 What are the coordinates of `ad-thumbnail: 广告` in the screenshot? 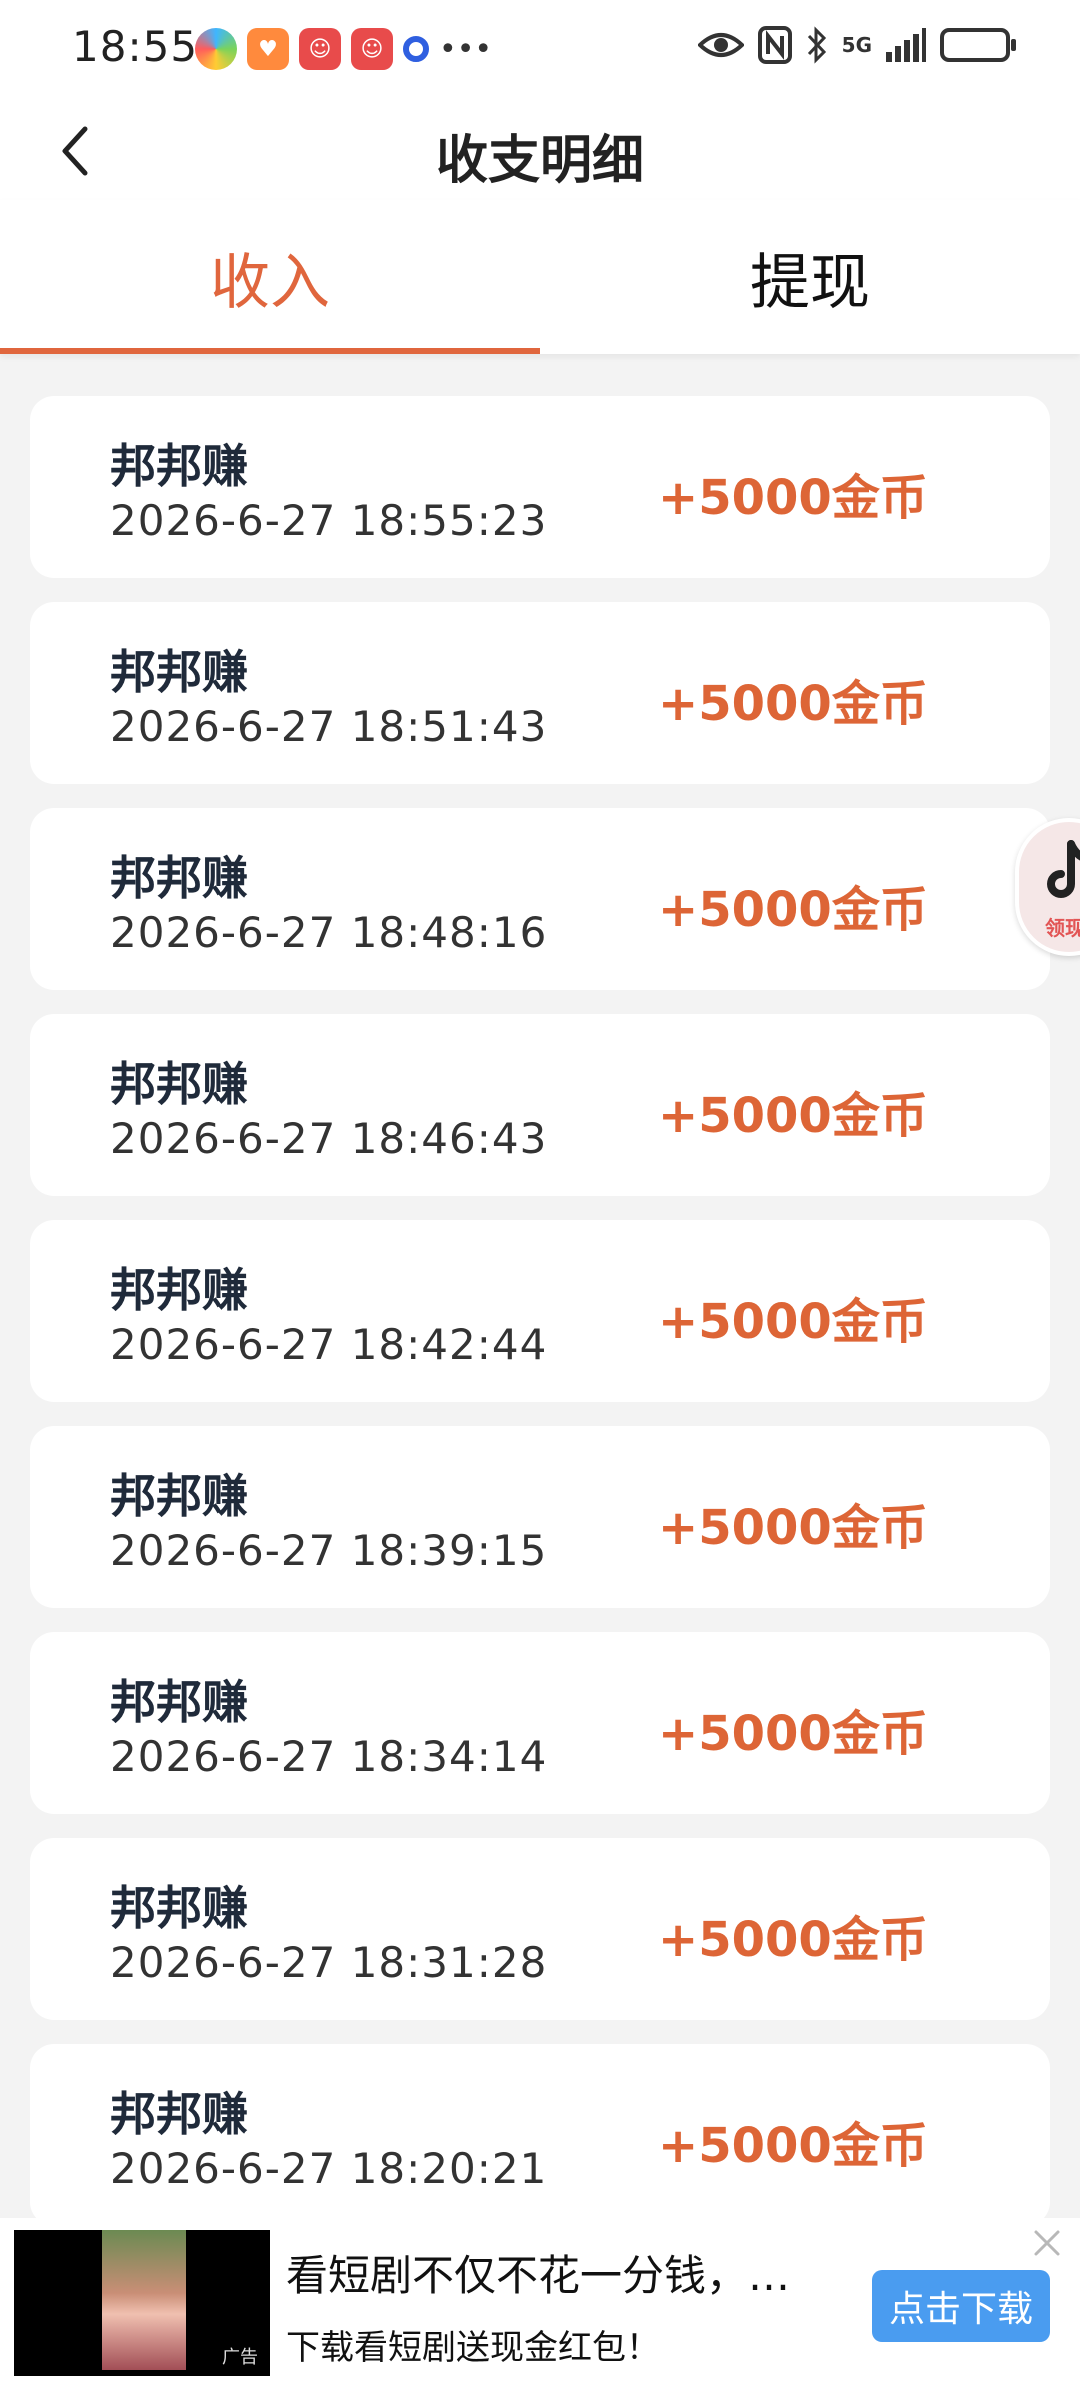 It's located at (142, 2303).